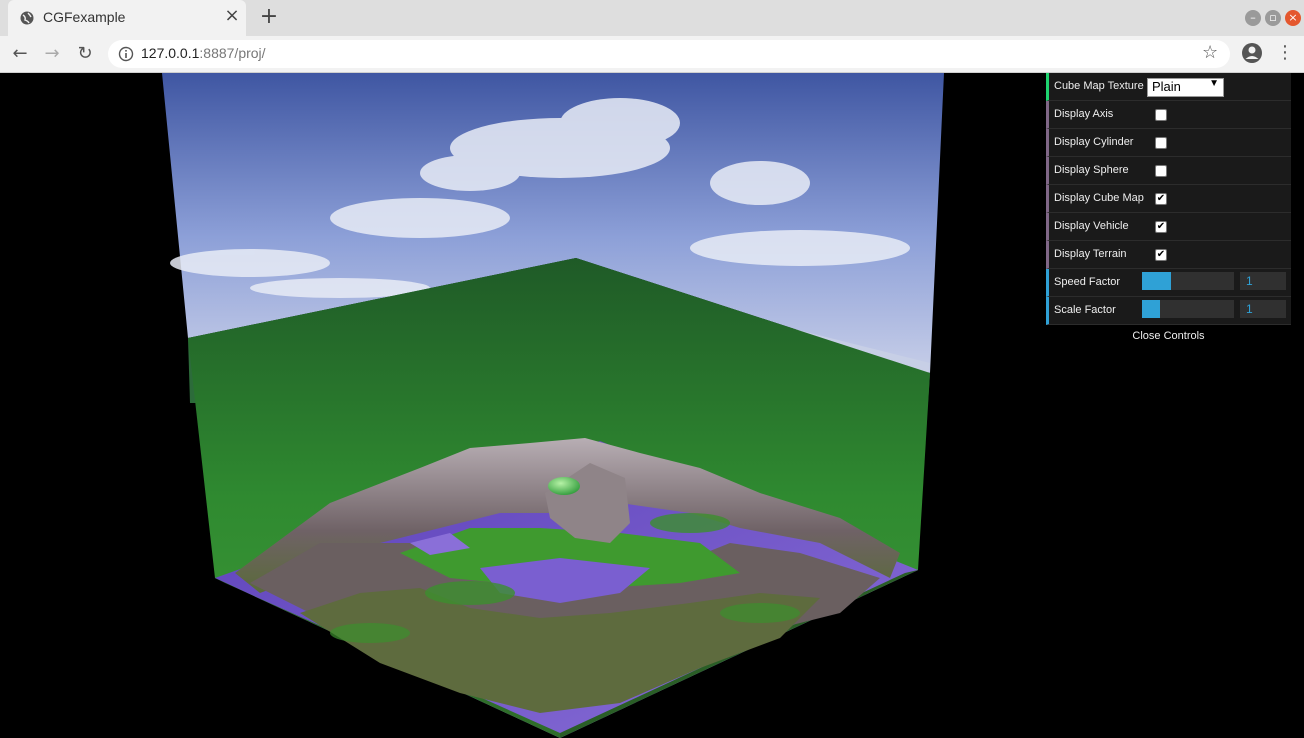  Describe the element at coordinates (1293, 18) in the screenshot. I see `close-window-button: ×` at that location.